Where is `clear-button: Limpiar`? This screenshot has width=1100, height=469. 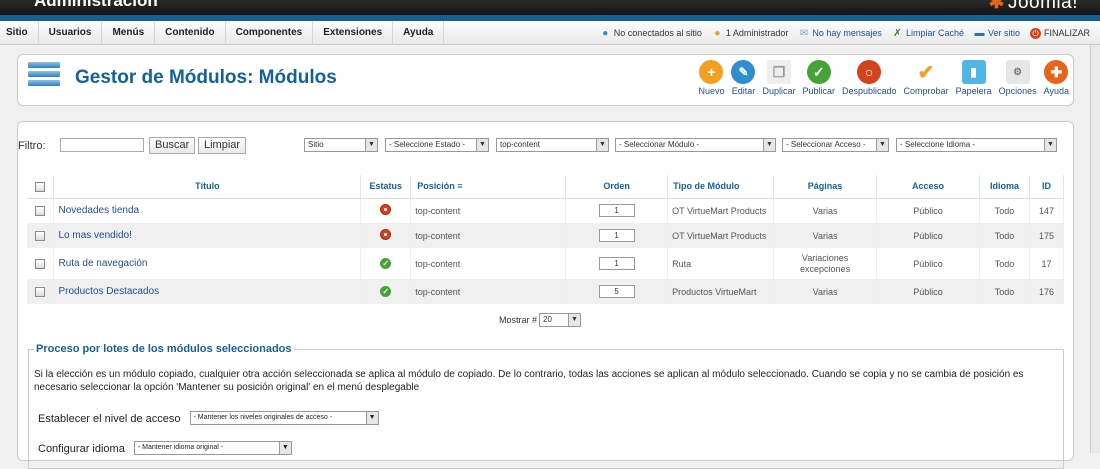 clear-button: Limpiar is located at coordinates (222, 145).